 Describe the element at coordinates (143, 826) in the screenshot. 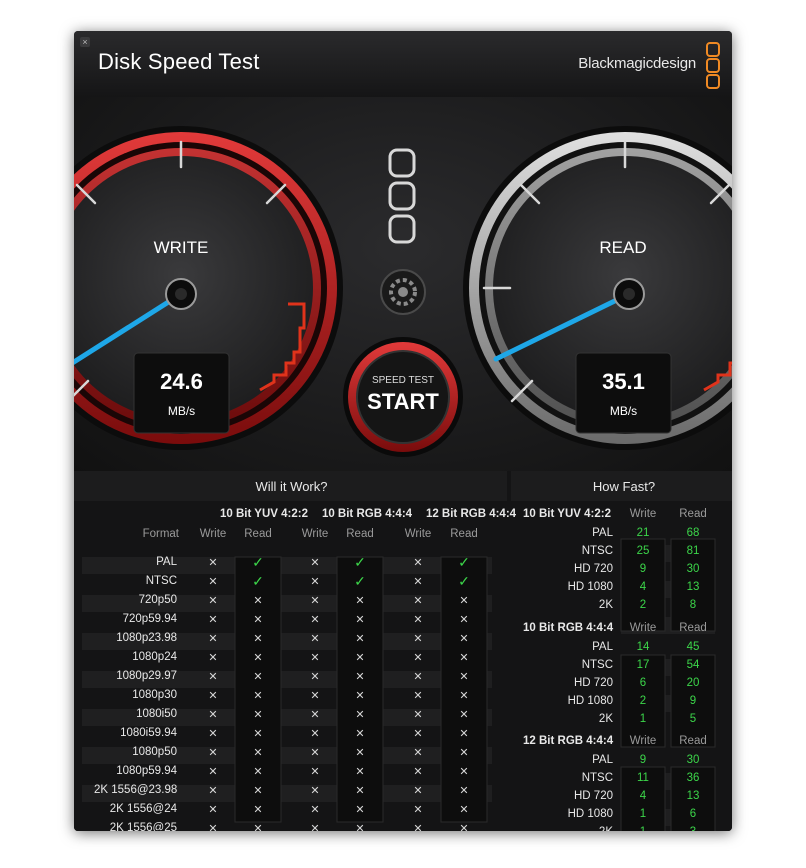

I see `format-label: 2K 1556@25` at that location.